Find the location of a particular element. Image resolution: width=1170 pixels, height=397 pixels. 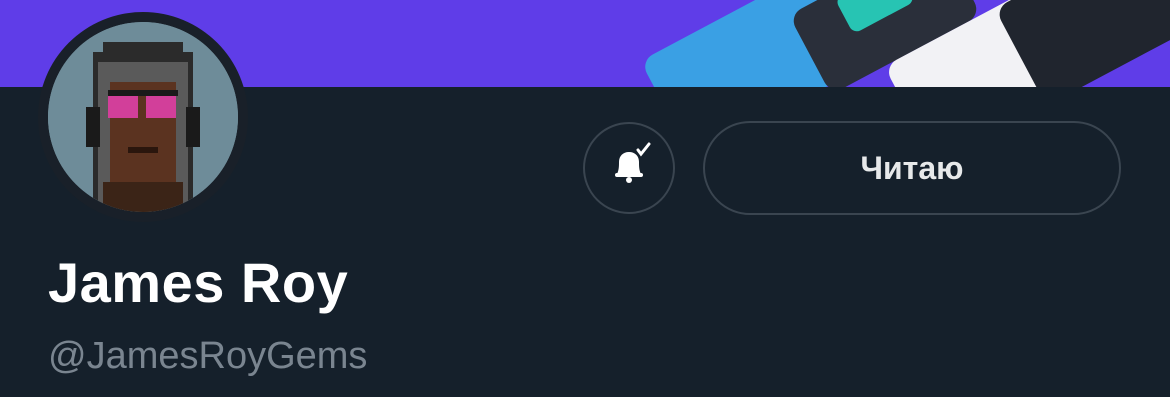

user-handle: @JamesRoyGems is located at coordinates (208, 356).